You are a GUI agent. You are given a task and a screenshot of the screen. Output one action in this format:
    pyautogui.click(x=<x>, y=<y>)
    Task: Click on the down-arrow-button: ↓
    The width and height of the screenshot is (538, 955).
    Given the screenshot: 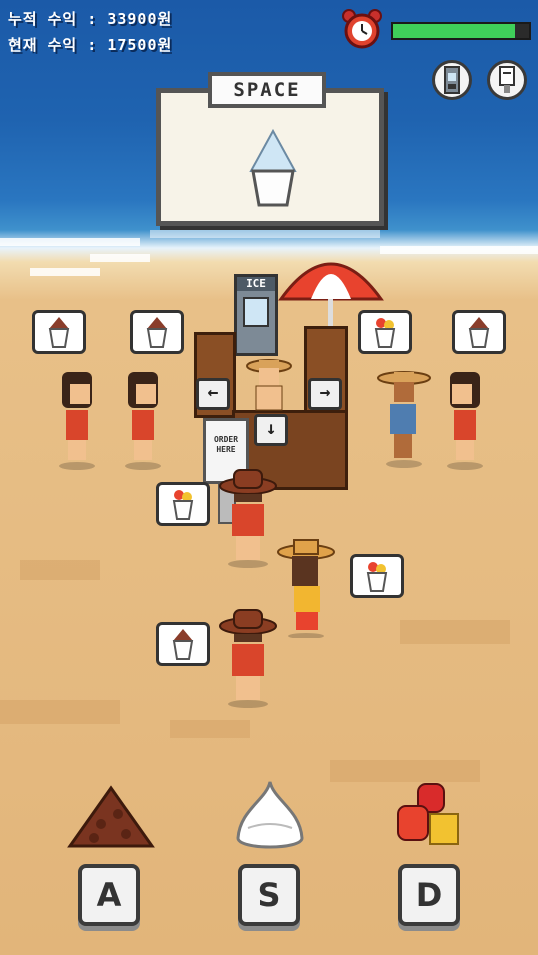 What is the action you would take?
    pyautogui.click(x=271, y=430)
    